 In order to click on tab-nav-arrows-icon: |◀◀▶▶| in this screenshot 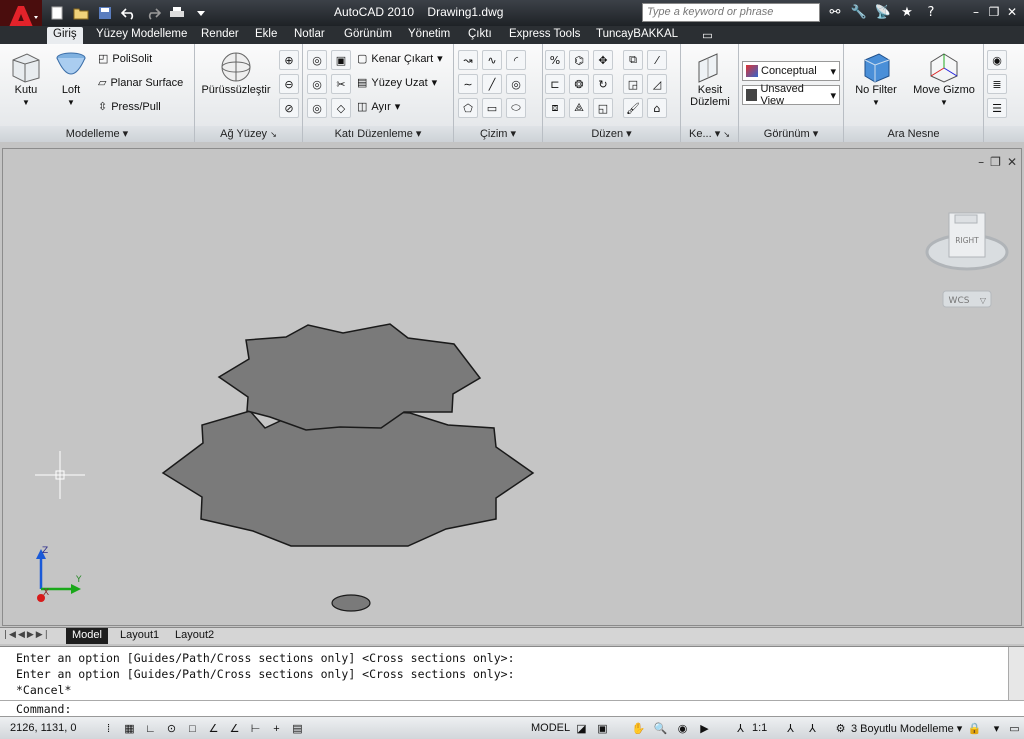, I will do `click(27, 635)`.